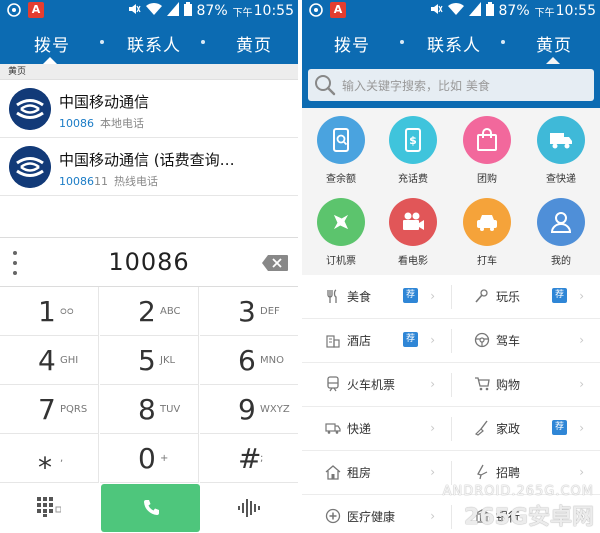 The width and height of the screenshot is (600, 533). What do you see at coordinates (376, 385) in the screenshot?
I see `category-train-flight: 火车机票 ›` at bounding box center [376, 385].